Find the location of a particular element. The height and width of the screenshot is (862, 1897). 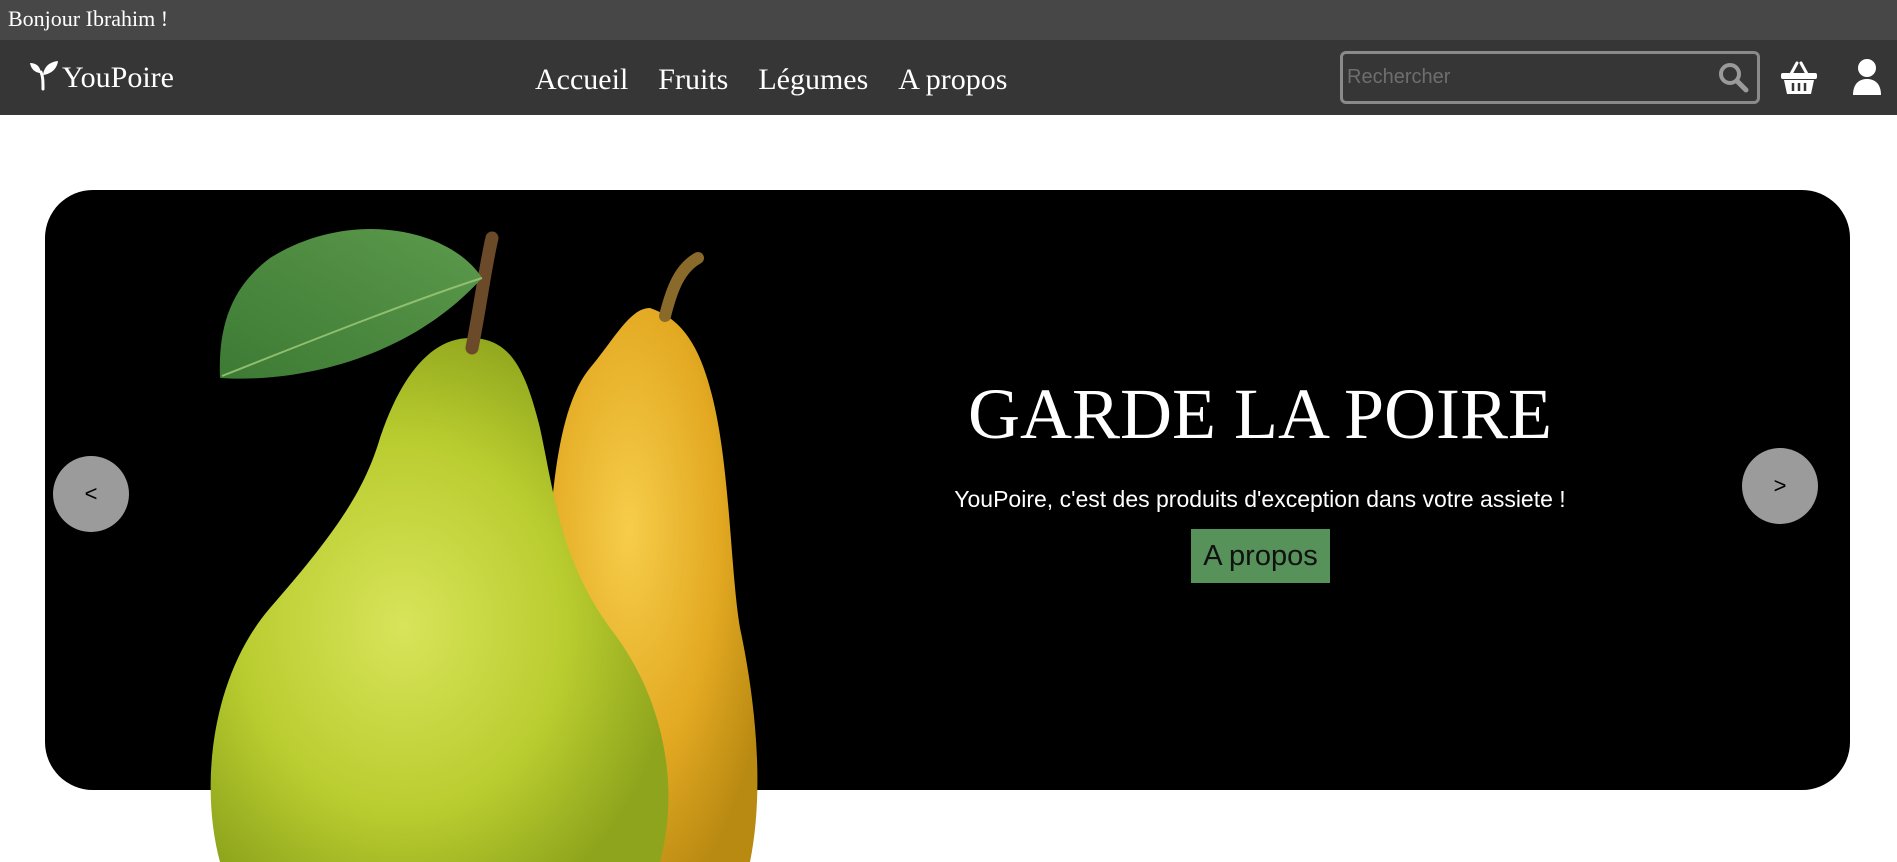

main-nav: Accueil Fruits Légumes A propos is located at coordinates (771, 80).